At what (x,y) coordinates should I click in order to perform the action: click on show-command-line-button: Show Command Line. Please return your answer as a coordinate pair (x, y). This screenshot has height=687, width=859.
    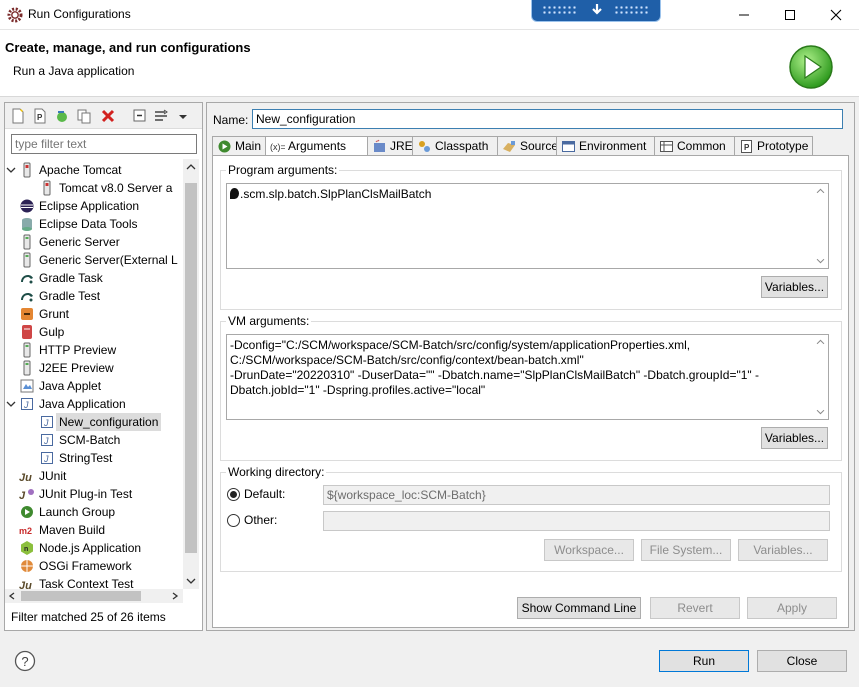
    Looking at the image, I should click on (579, 608).